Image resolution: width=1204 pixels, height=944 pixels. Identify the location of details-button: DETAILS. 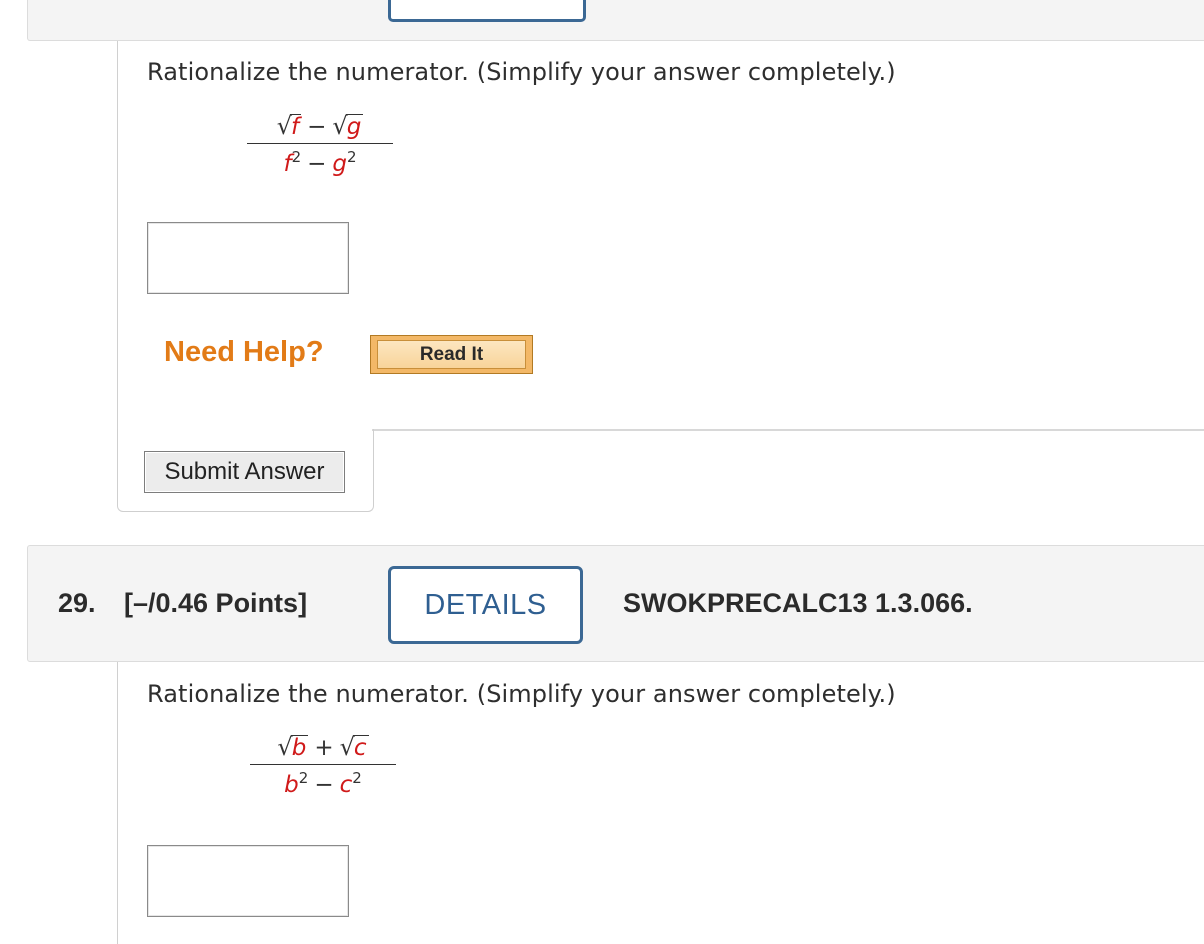
(485, 605).